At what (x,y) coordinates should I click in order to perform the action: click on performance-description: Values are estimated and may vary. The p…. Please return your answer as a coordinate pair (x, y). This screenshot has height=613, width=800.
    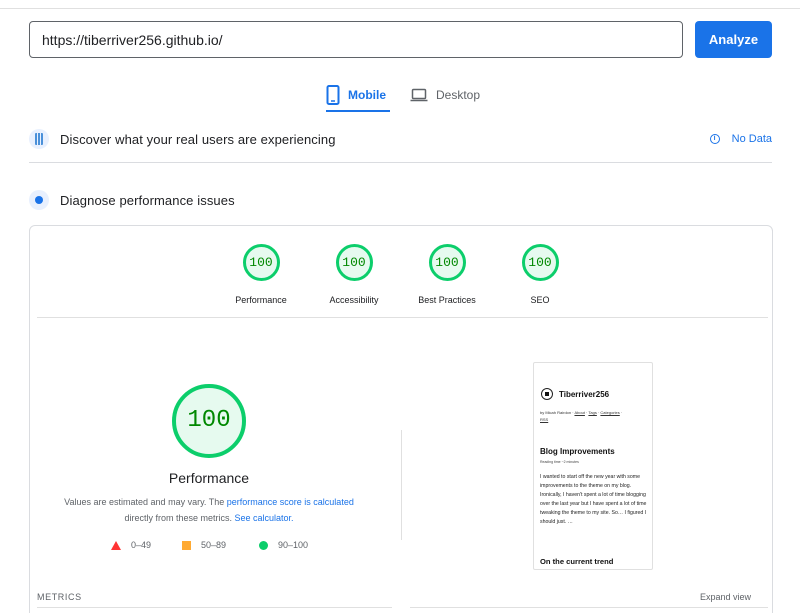
    Looking at the image, I should click on (209, 510).